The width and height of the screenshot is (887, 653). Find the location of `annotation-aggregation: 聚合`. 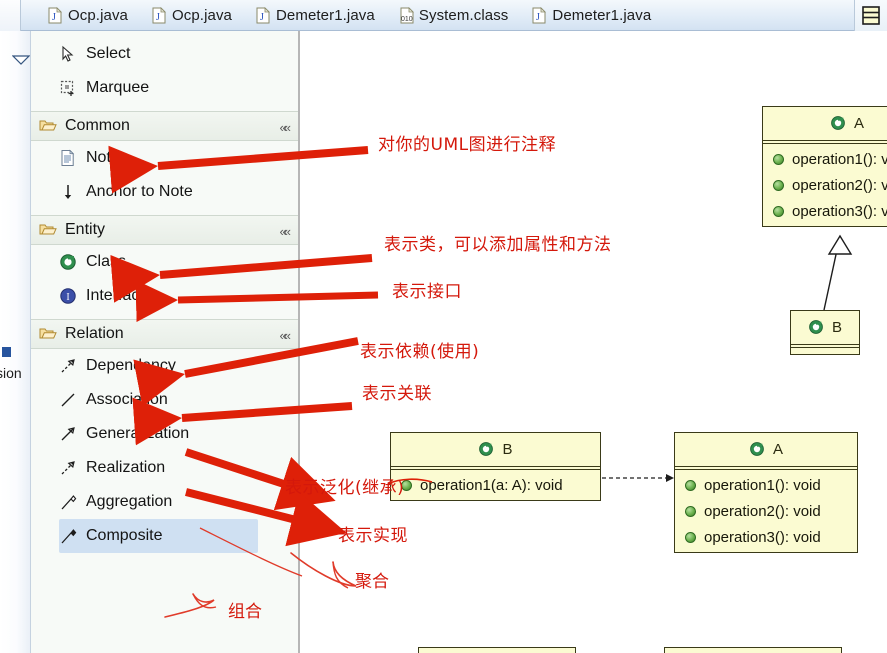

annotation-aggregation: 聚合 is located at coordinates (372, 582).